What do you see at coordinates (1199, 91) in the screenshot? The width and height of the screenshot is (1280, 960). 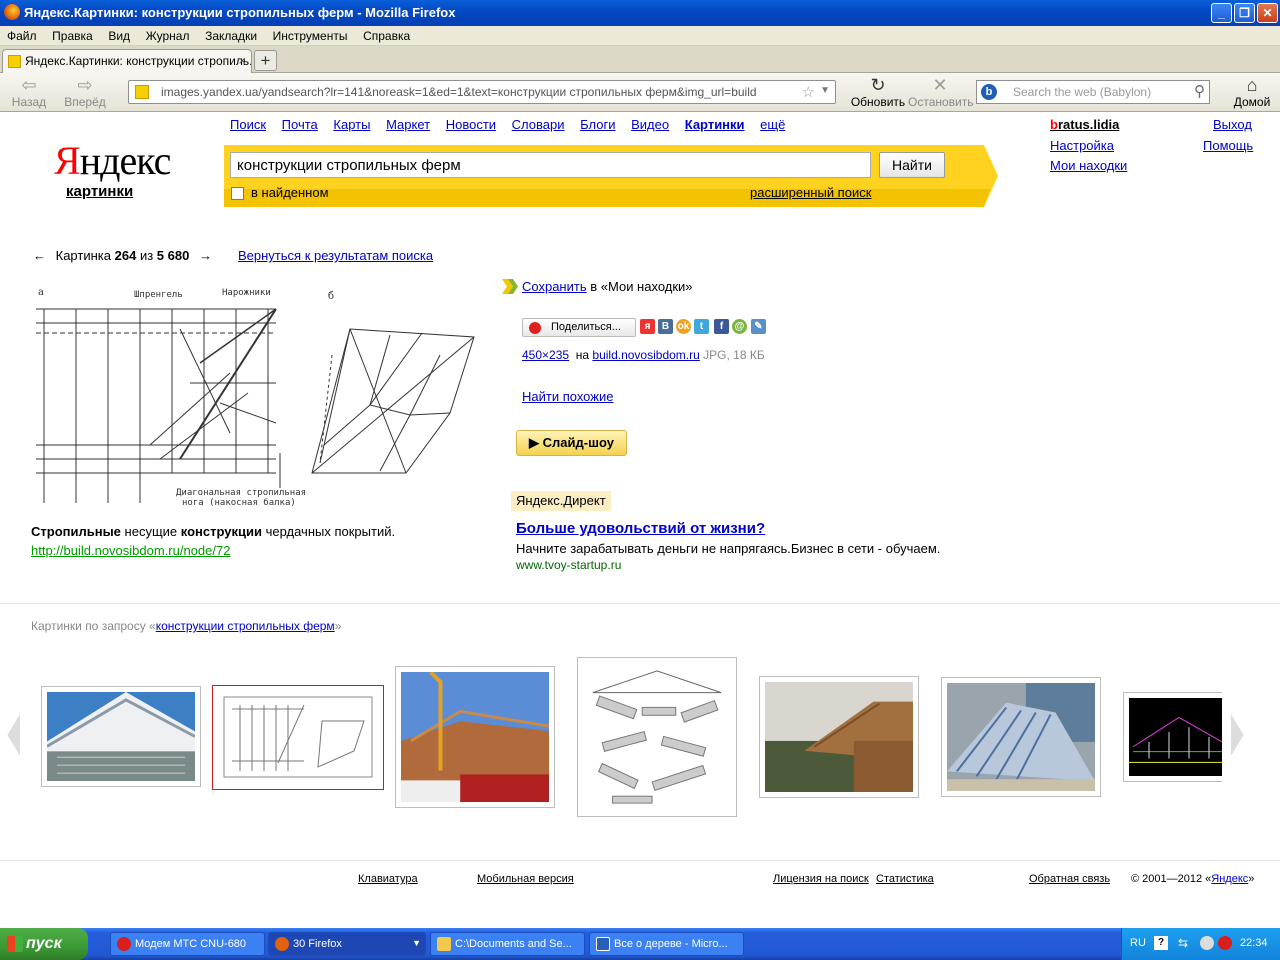 I see `search-icon: ⚲` at bounding box center [1199, 91].